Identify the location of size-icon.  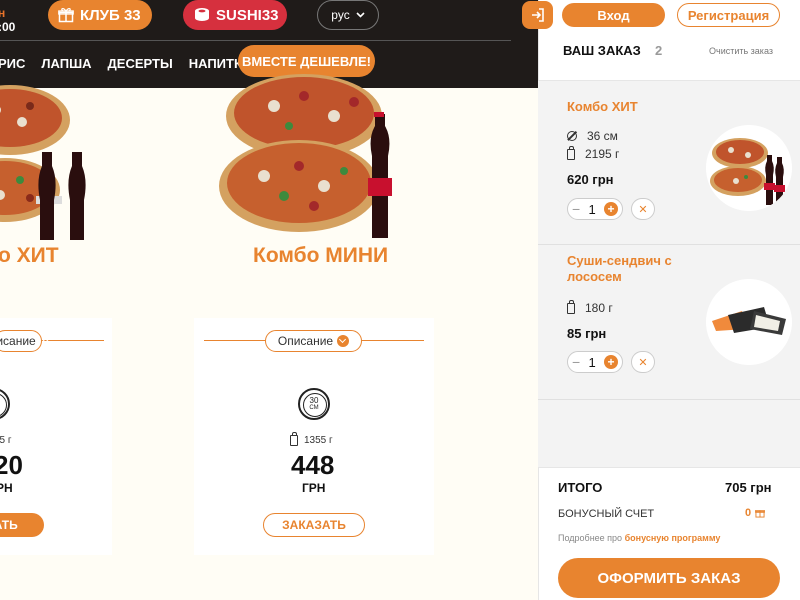
(5, 404).